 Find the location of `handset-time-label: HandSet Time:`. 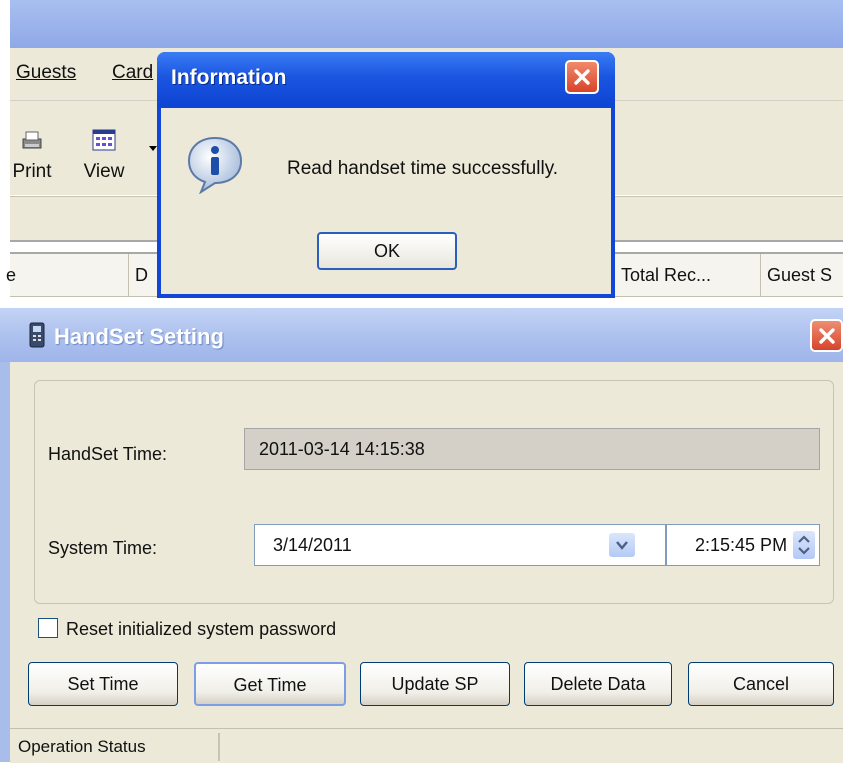

handset-time-label: HandSet Time: is located at coordinates (108, 454).